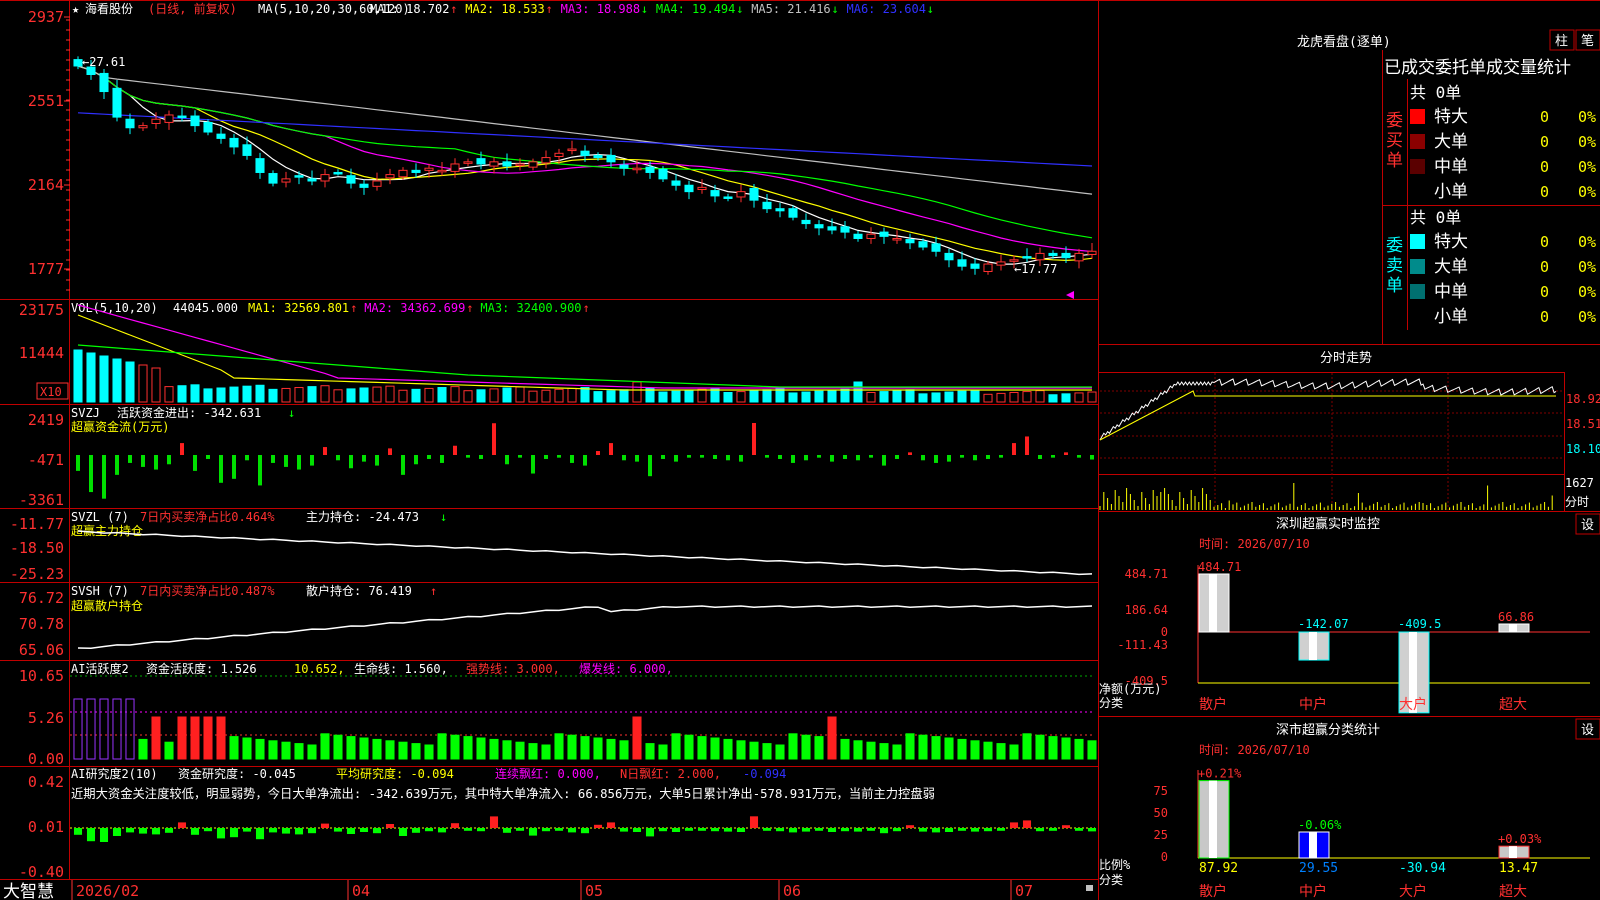 The width and height of the screenshot is (1600, 900). What do you see at coordinates (764, 774) in the screenshot?
I see `ai2-text5: -0.094` at bounding box center [764, 774].